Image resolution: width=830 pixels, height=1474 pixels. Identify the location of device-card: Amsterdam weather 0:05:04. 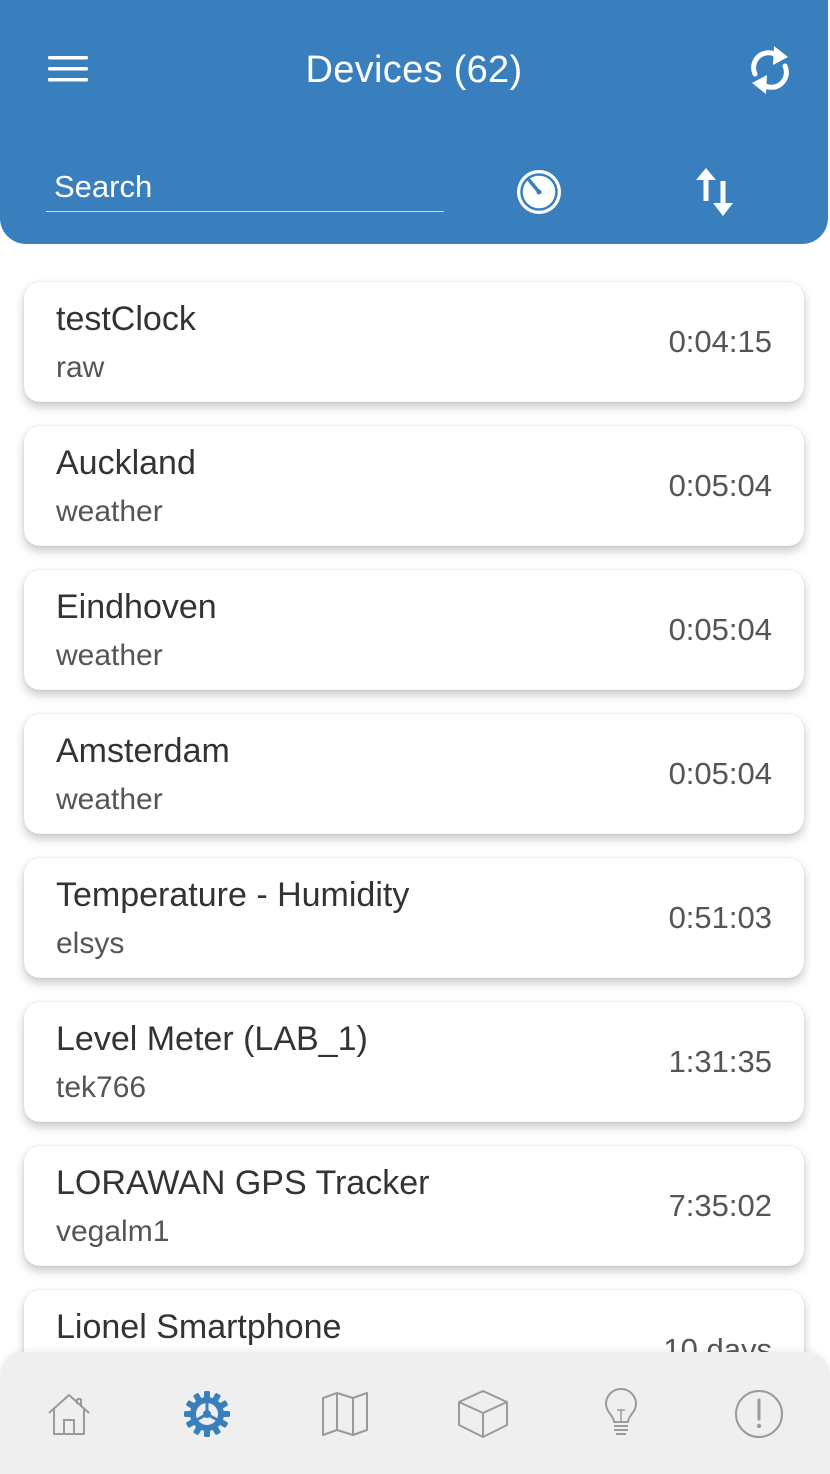
(414, 774).